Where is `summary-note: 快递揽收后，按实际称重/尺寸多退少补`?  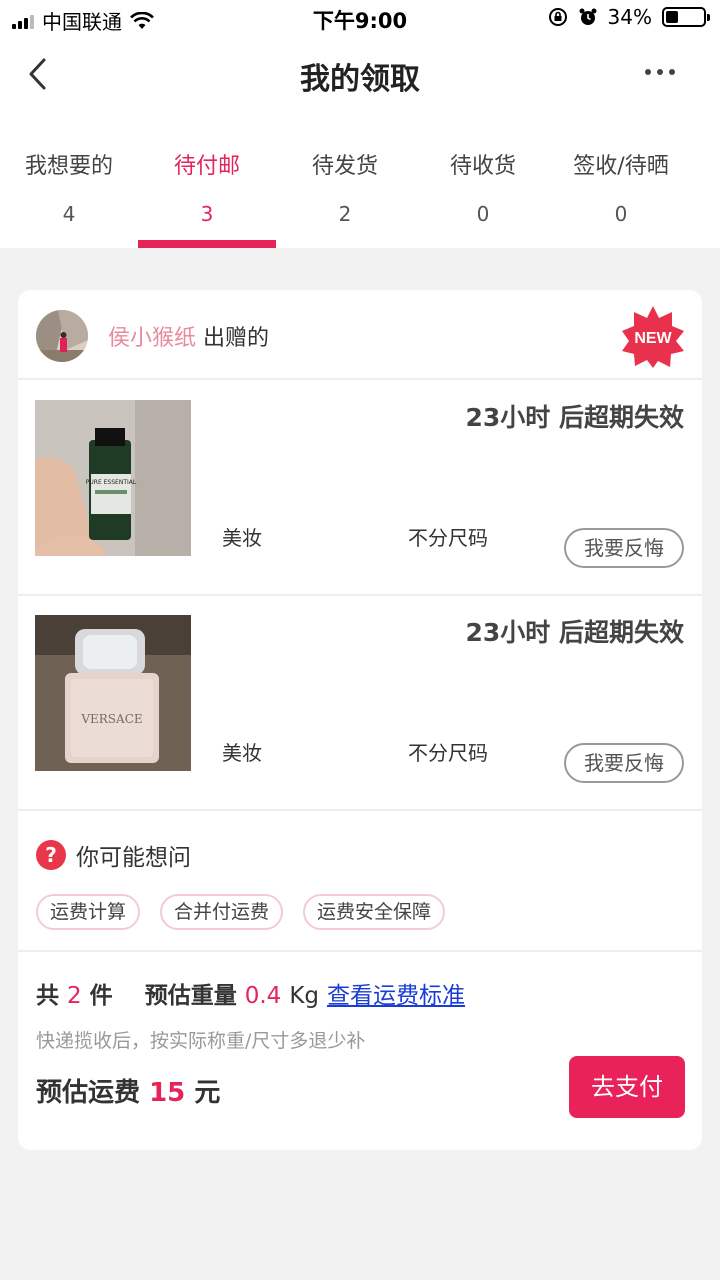
summary-note: 快递揽收后，按实际称重/尺寸多退少补 is located at coordinates (201, 1041).